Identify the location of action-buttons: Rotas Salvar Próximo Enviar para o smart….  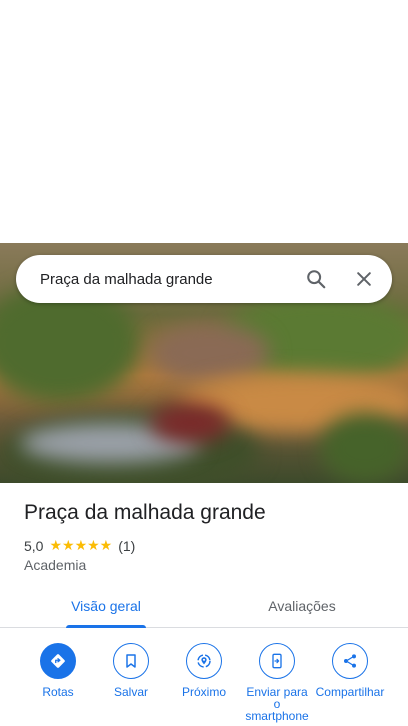
(204, 684).